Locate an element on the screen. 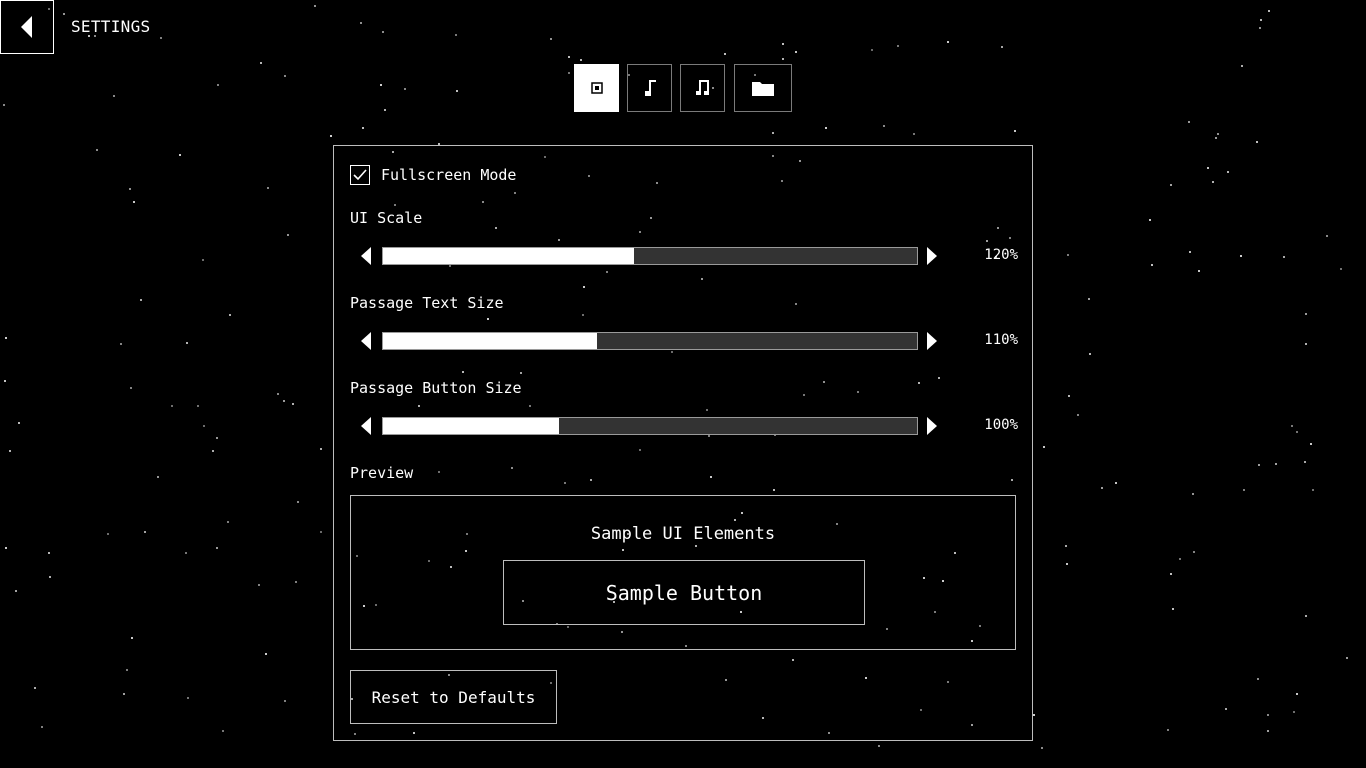 The height and width of the screenshot is (768, 1366). fullscreen-toggle: Fullscreen Mode is located at coordinates (433, 175).